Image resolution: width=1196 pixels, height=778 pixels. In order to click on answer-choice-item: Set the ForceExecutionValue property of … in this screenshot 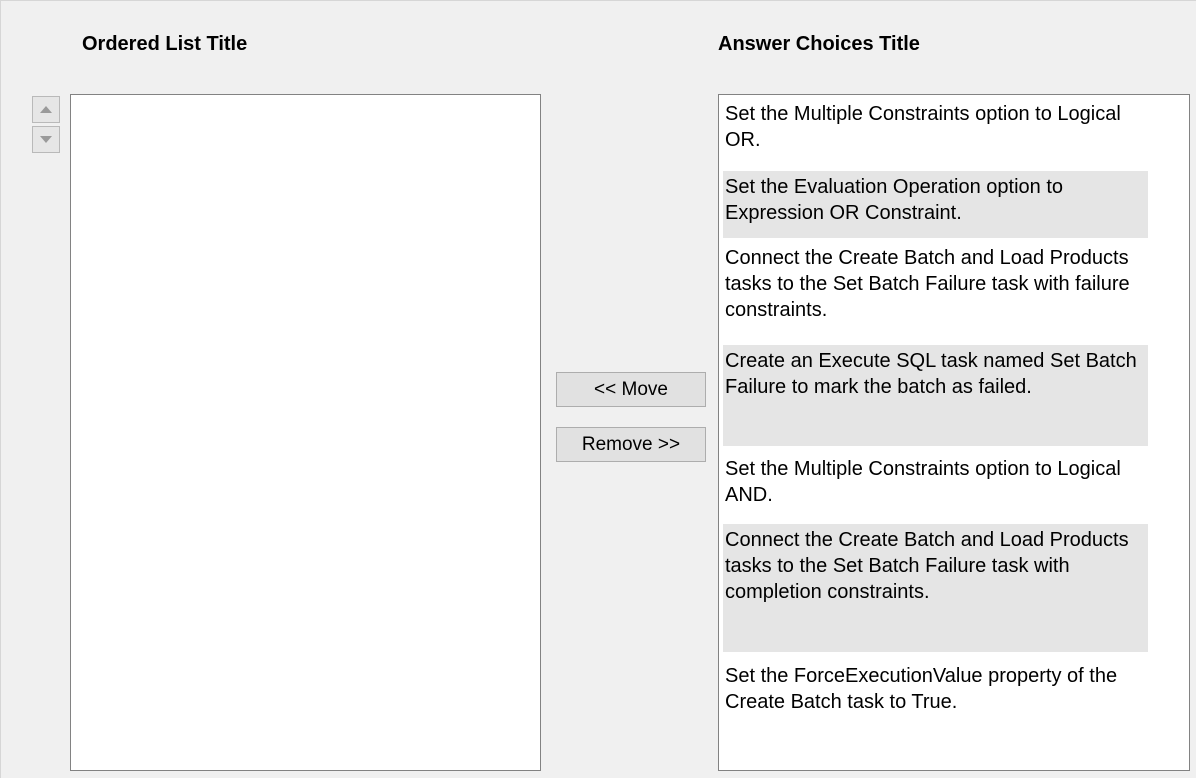, I will do `click(935, 715)`.